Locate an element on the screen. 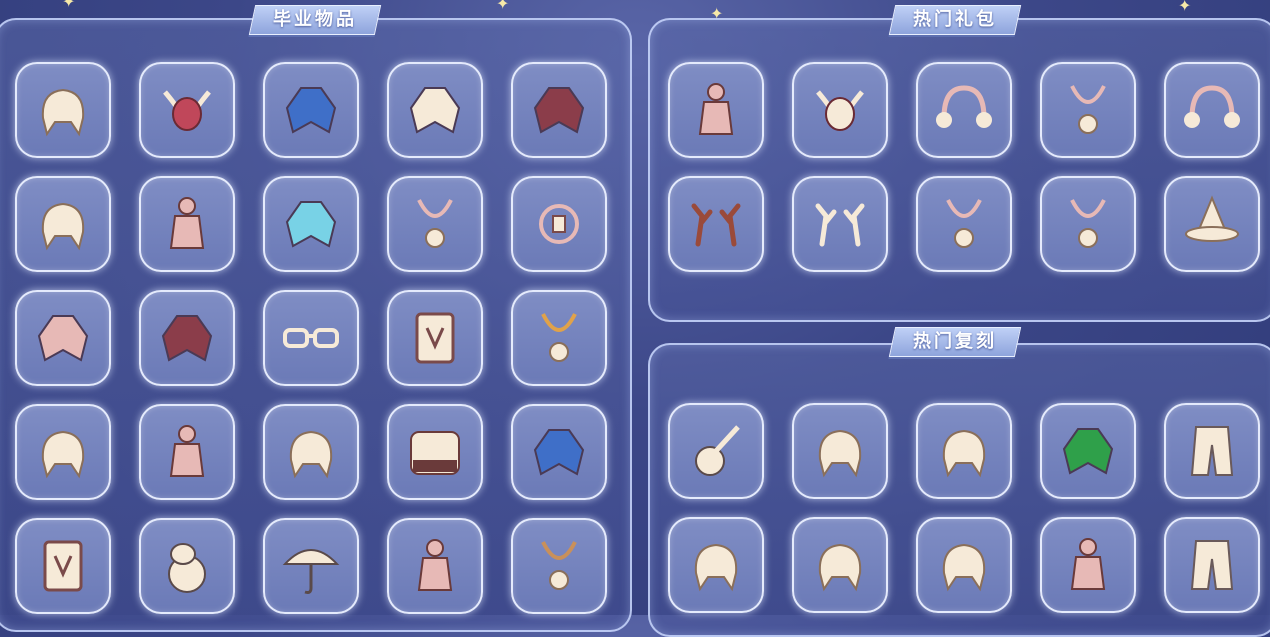 The width and height of the screenshot is (1270, 637). section-title-hot-reruns: 热门复刻 is located at coordinates (955, 342).